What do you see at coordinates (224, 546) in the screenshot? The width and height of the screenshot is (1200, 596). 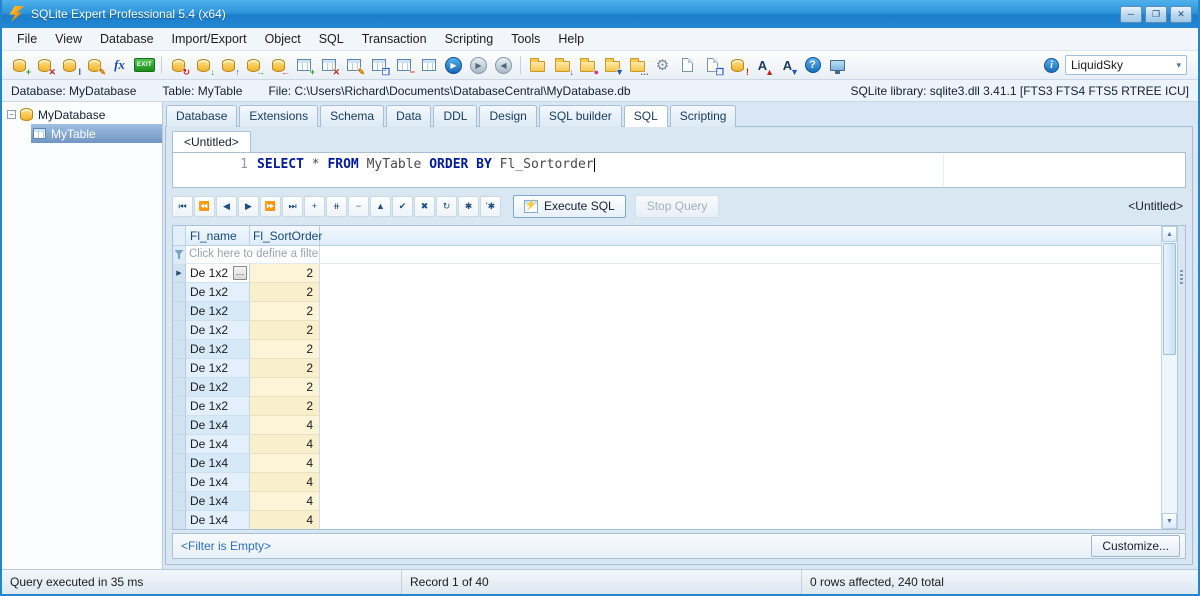 I see `filter-status-link: <Filter is Empty>` at bounding box center [224, 546].